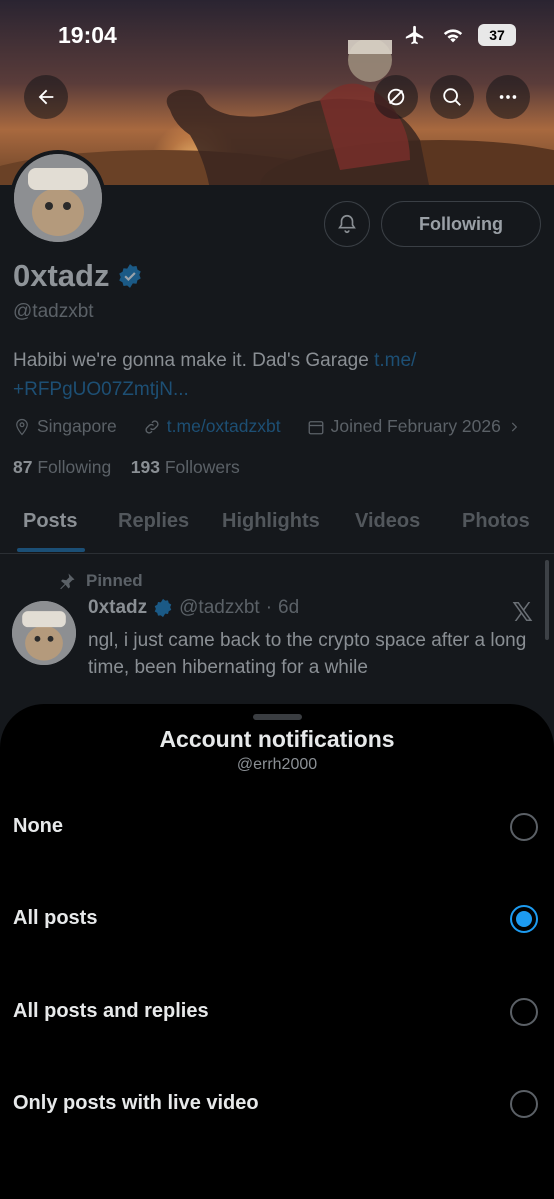 The height and width of the screenshot is (1199, 554). Describe the element at coordinates (514, 427) in the screenshot. I see `chevron-right-icon` at that location.